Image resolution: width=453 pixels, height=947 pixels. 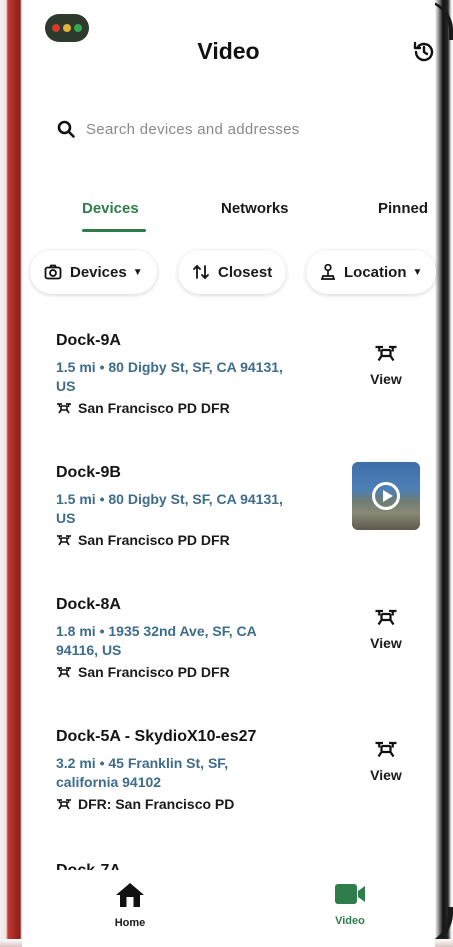 I want to click on sort-icon, so click(x=201, y=272).